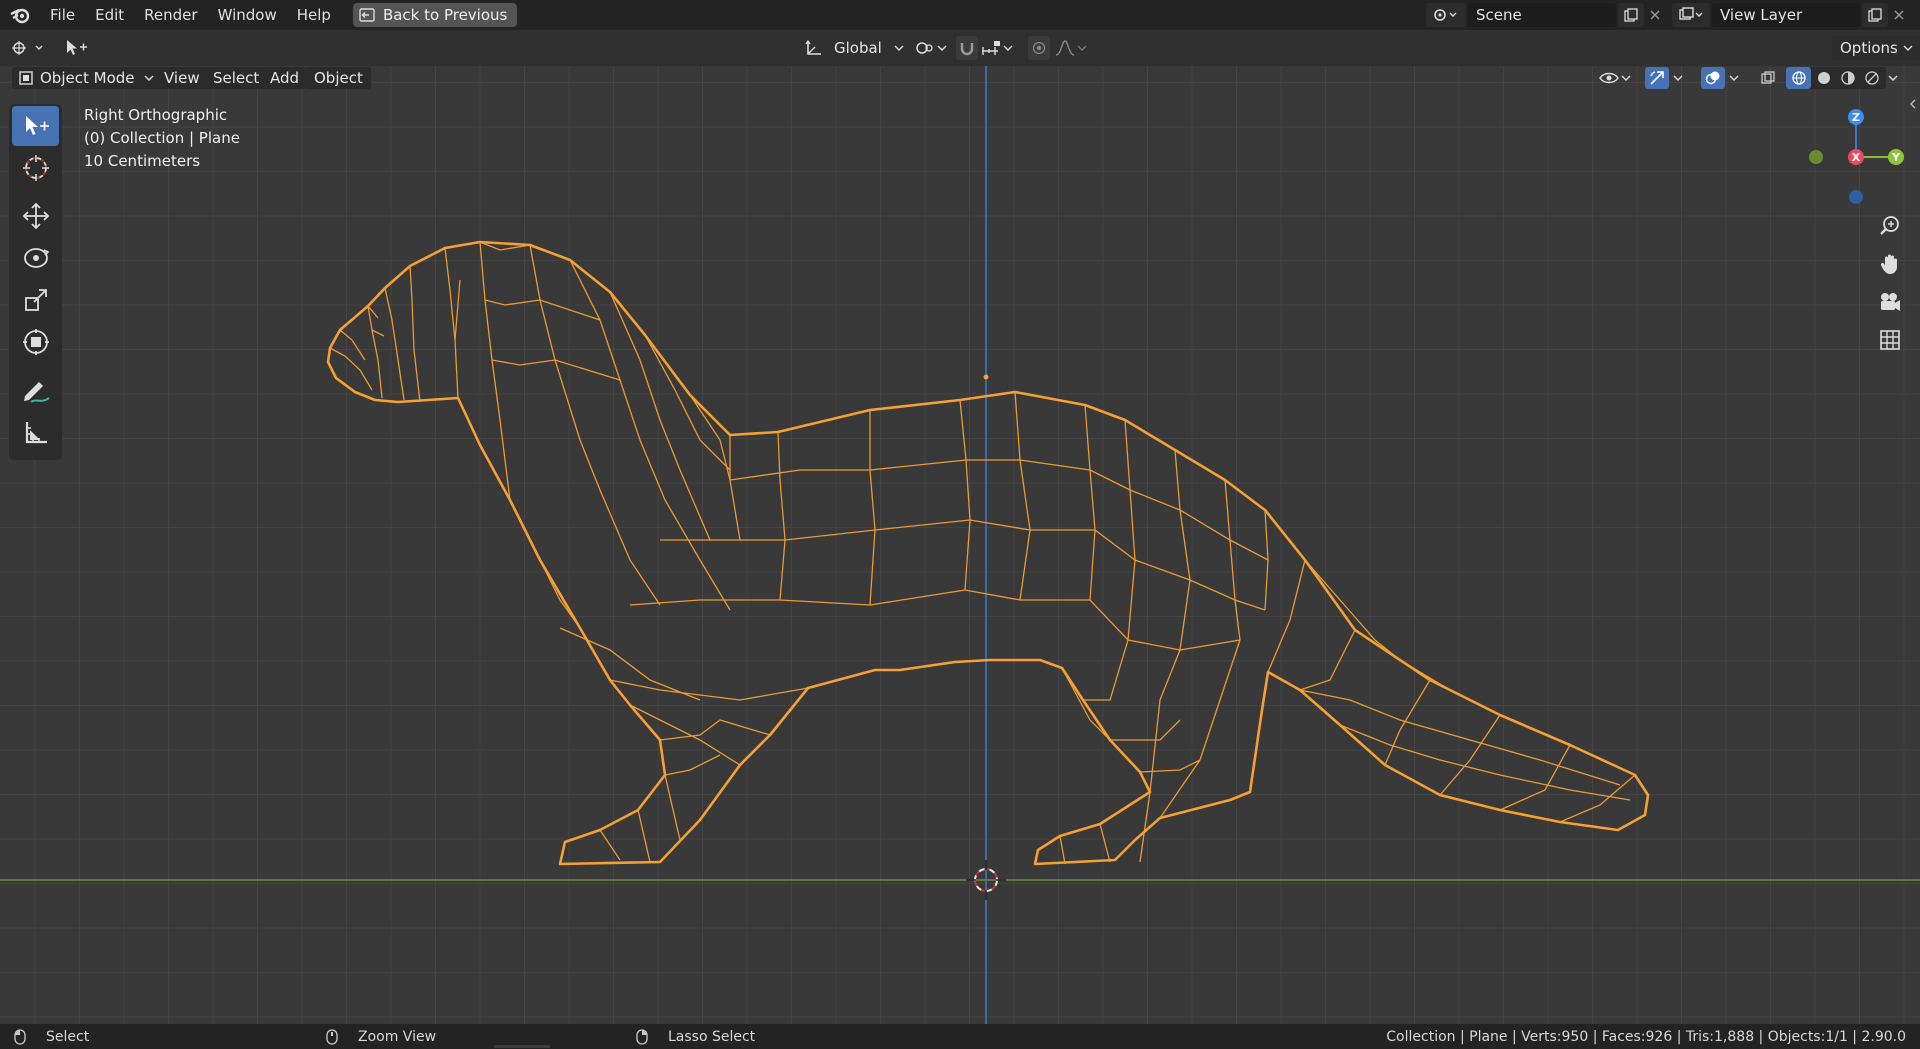  I want to click on zoom-view-button, so click(1890, 226).